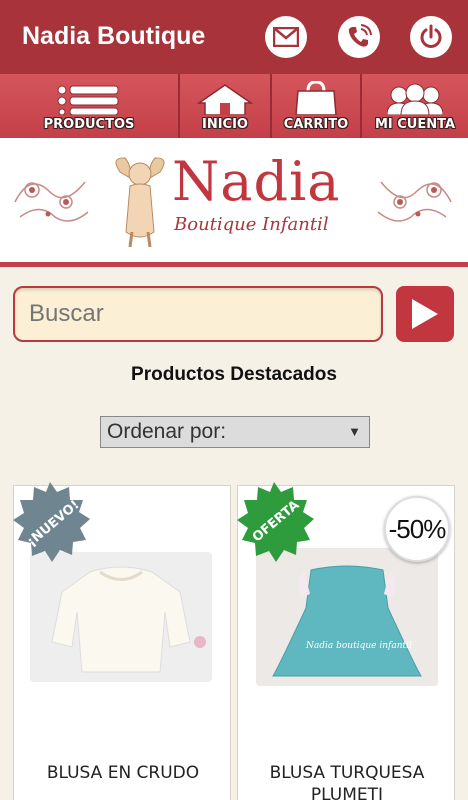  I want to click on mail-button, so click(286, 37).